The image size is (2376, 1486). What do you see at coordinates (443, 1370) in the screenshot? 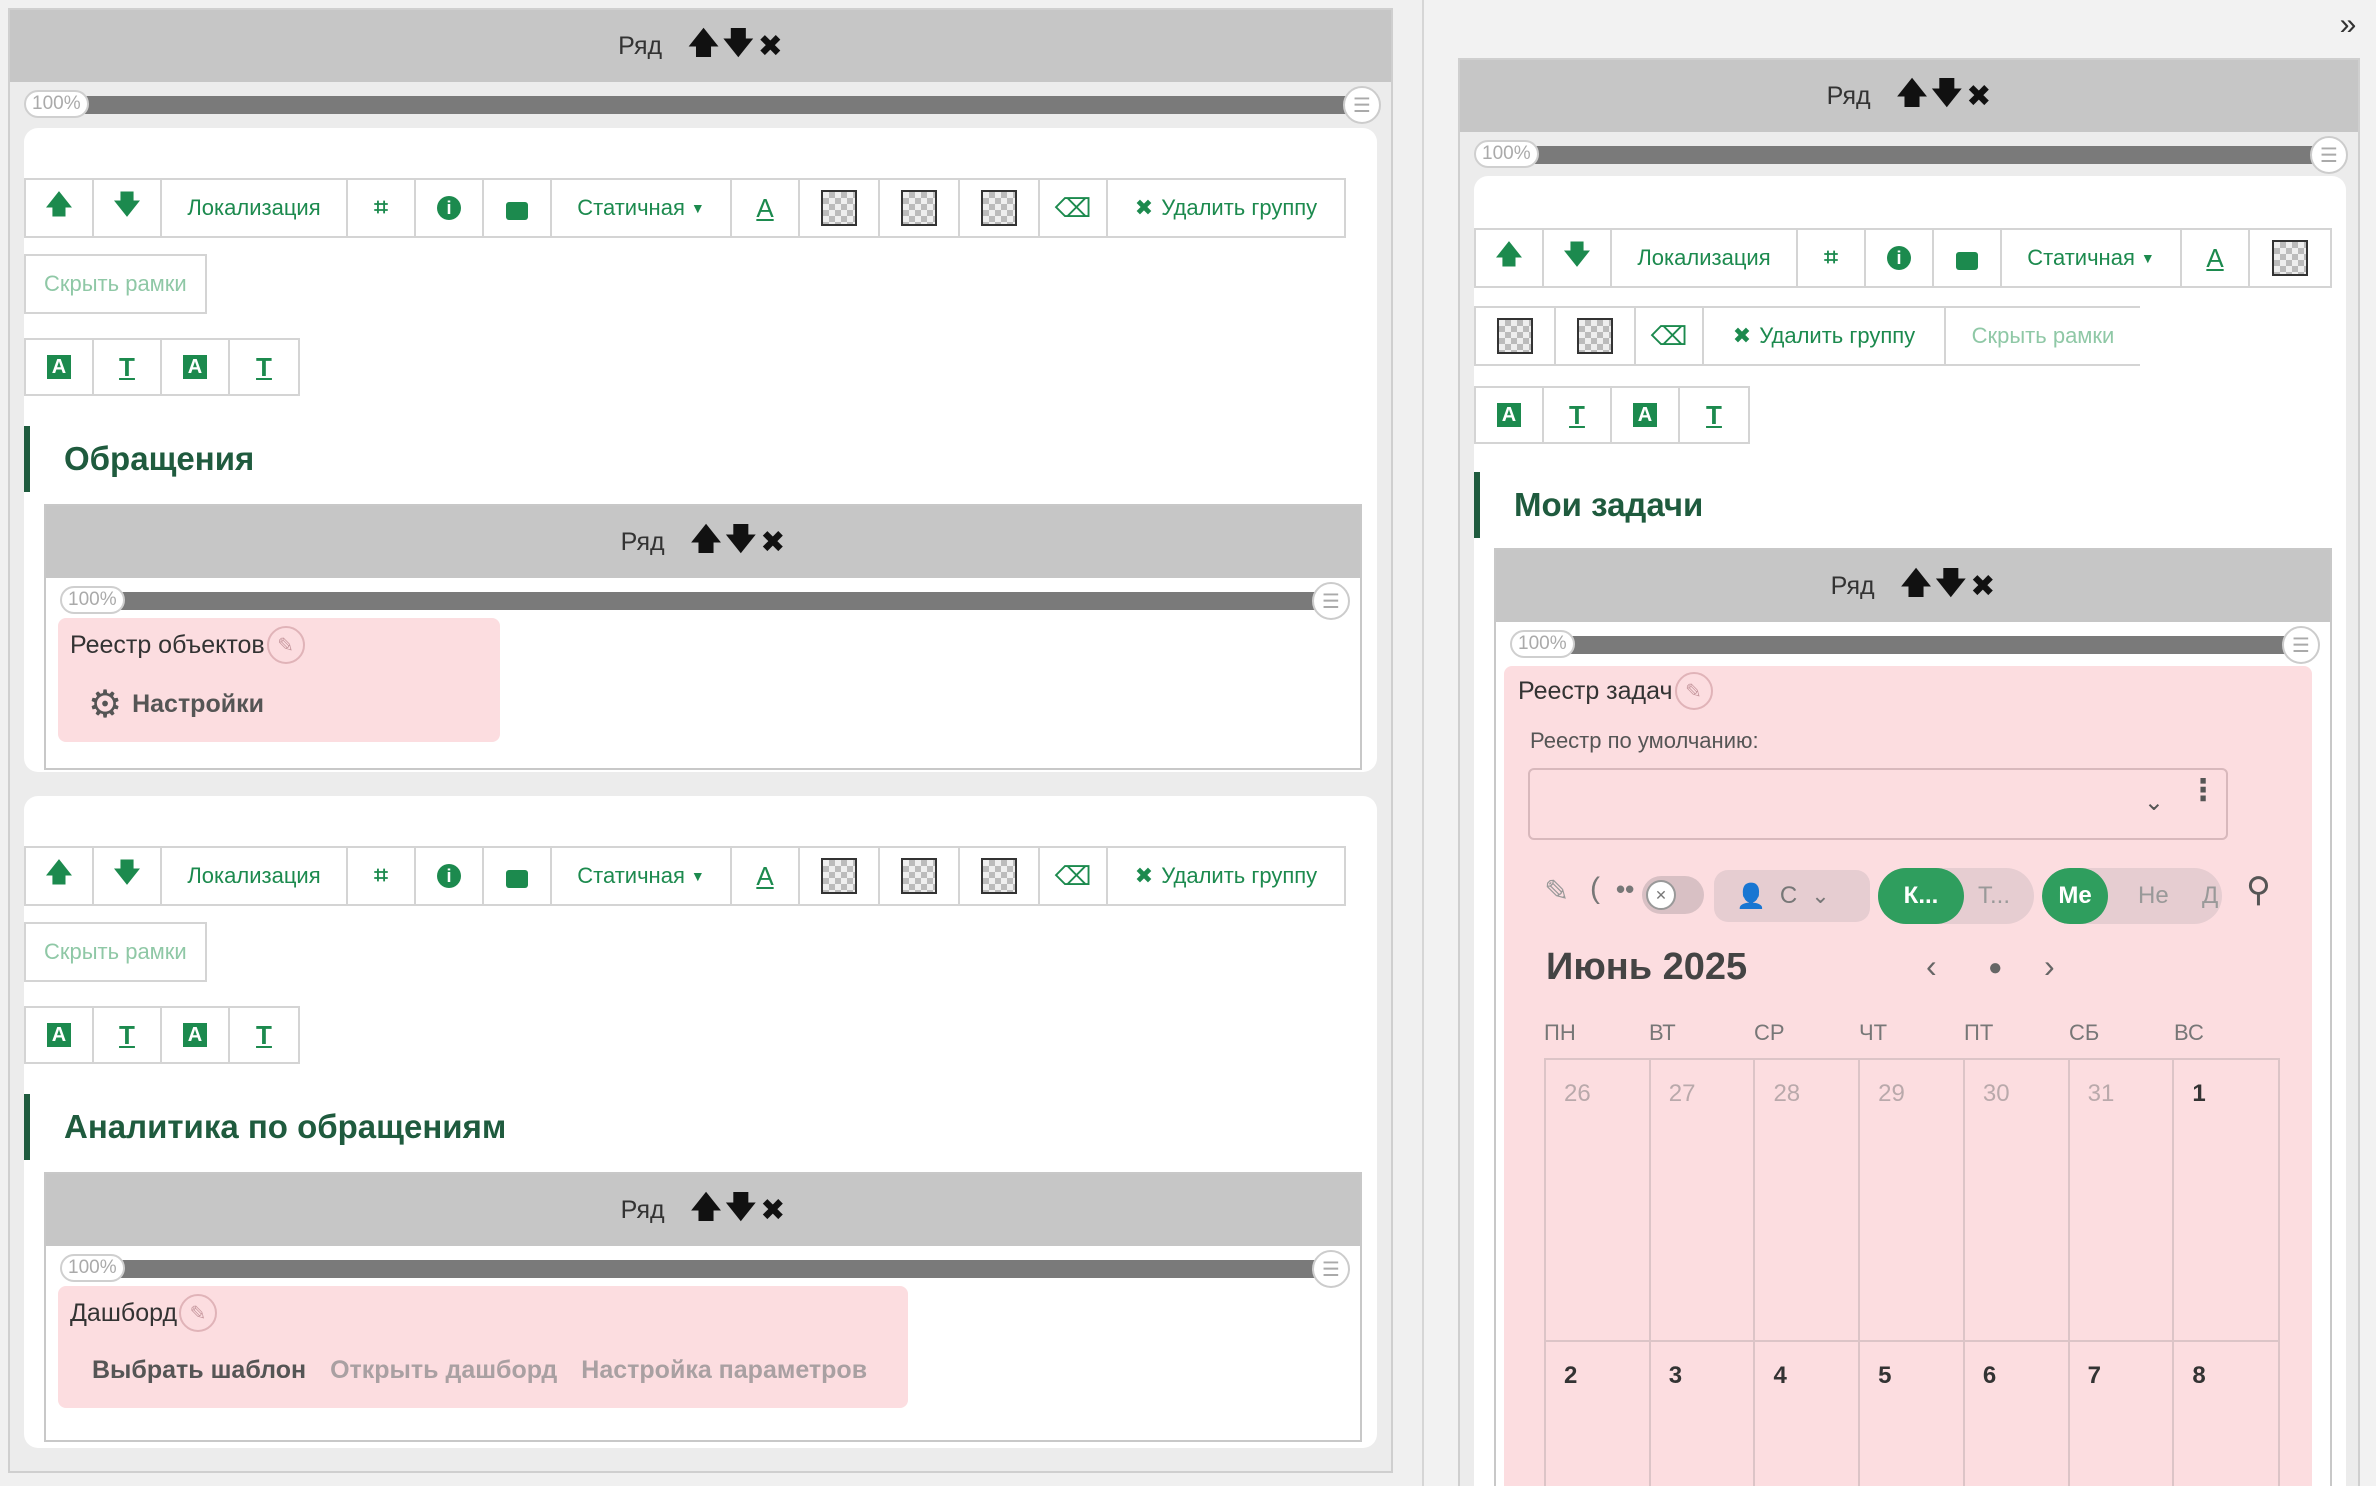
I see `open-dashboard-link: Открыть дашборд` at bounding box center [443, 1370].